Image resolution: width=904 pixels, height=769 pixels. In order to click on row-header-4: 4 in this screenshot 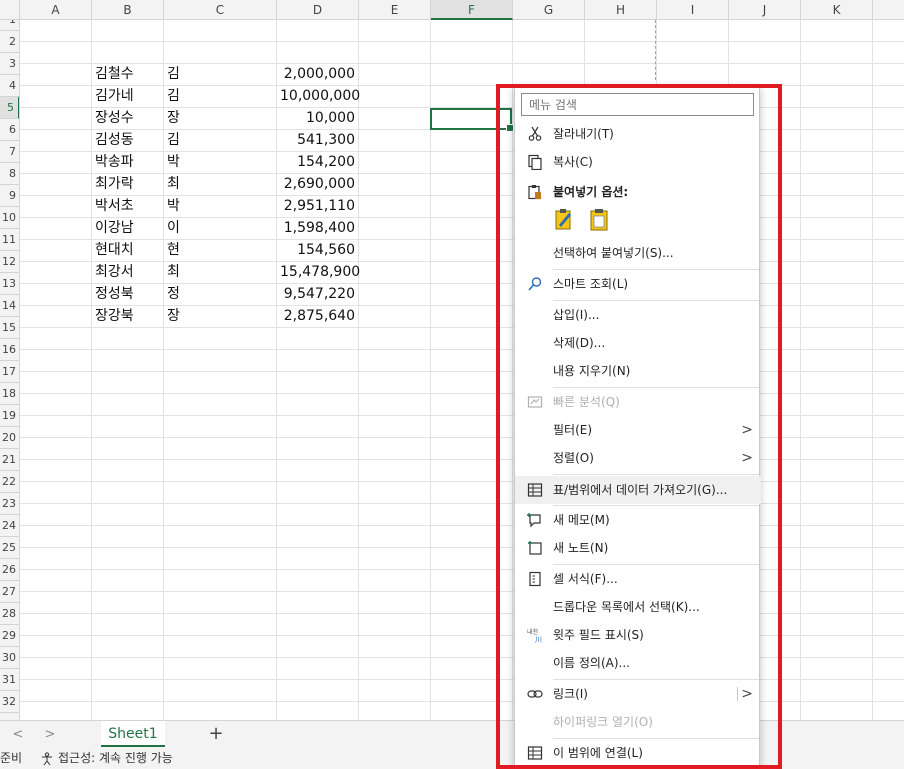, I will do `click(9, 86)`.